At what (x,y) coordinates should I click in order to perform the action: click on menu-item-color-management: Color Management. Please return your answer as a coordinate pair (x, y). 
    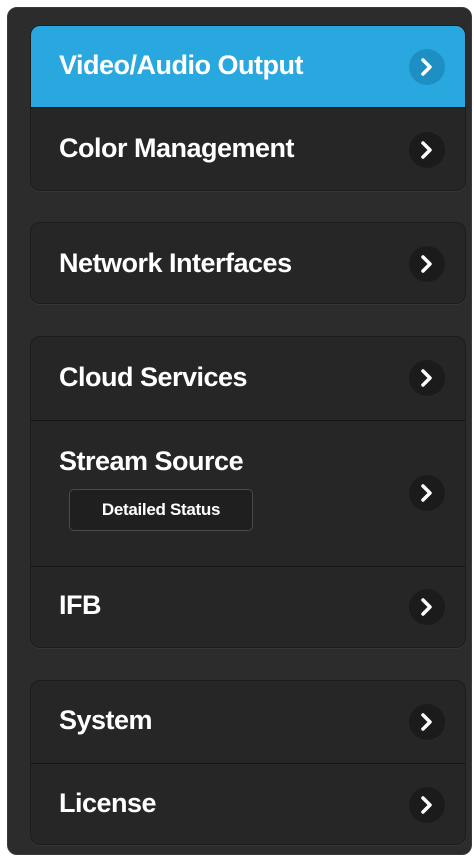
    Looking at the image, I should click on (248, 149).